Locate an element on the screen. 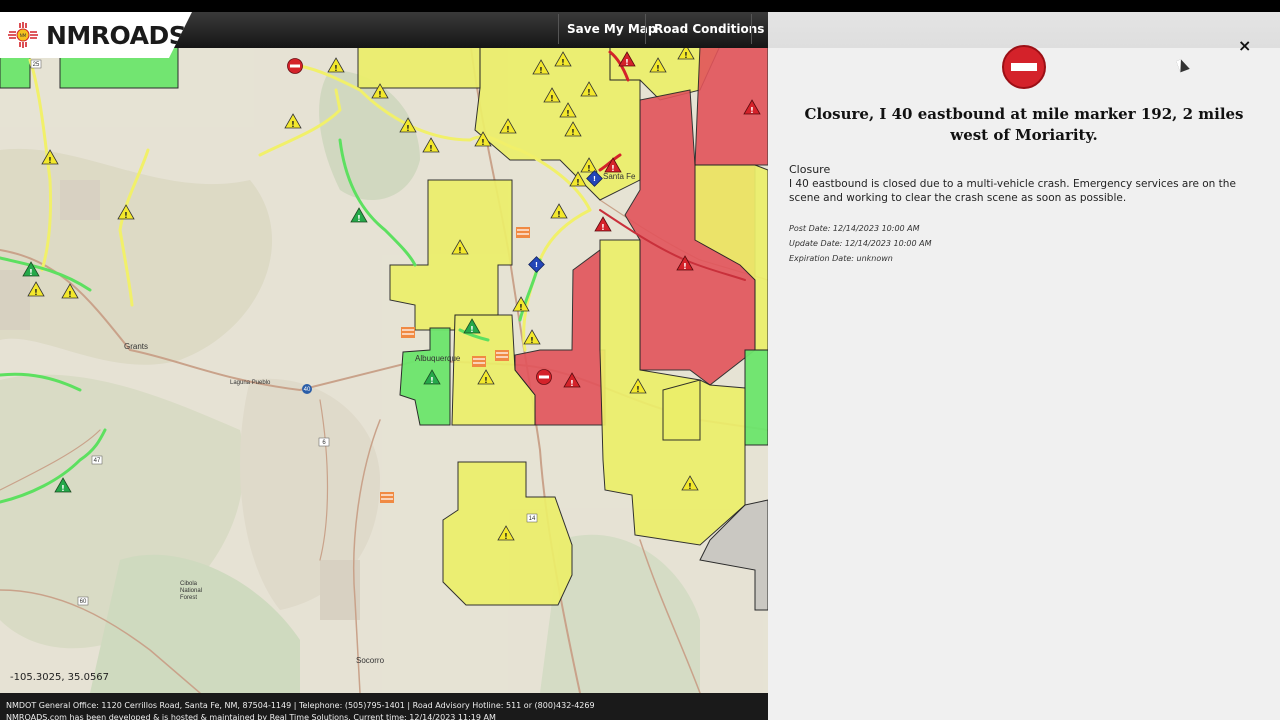 The width and height of the screenshot is (1280, 720). label-cibola-forest-3: Forest is located at coordinates (188, 598).